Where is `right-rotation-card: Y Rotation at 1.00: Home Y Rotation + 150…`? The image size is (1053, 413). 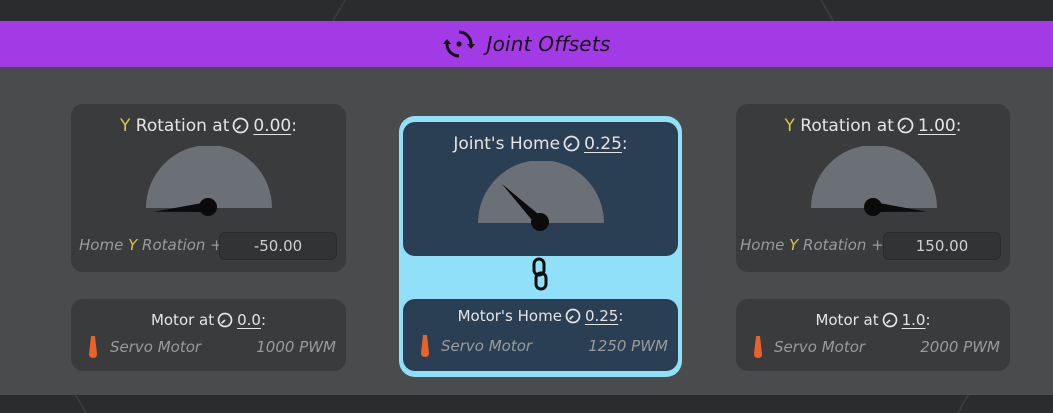 right-rotation-card: Y Rotation at 1.00: Home Y Rotation + 150… is located at coordinates (873, 188).